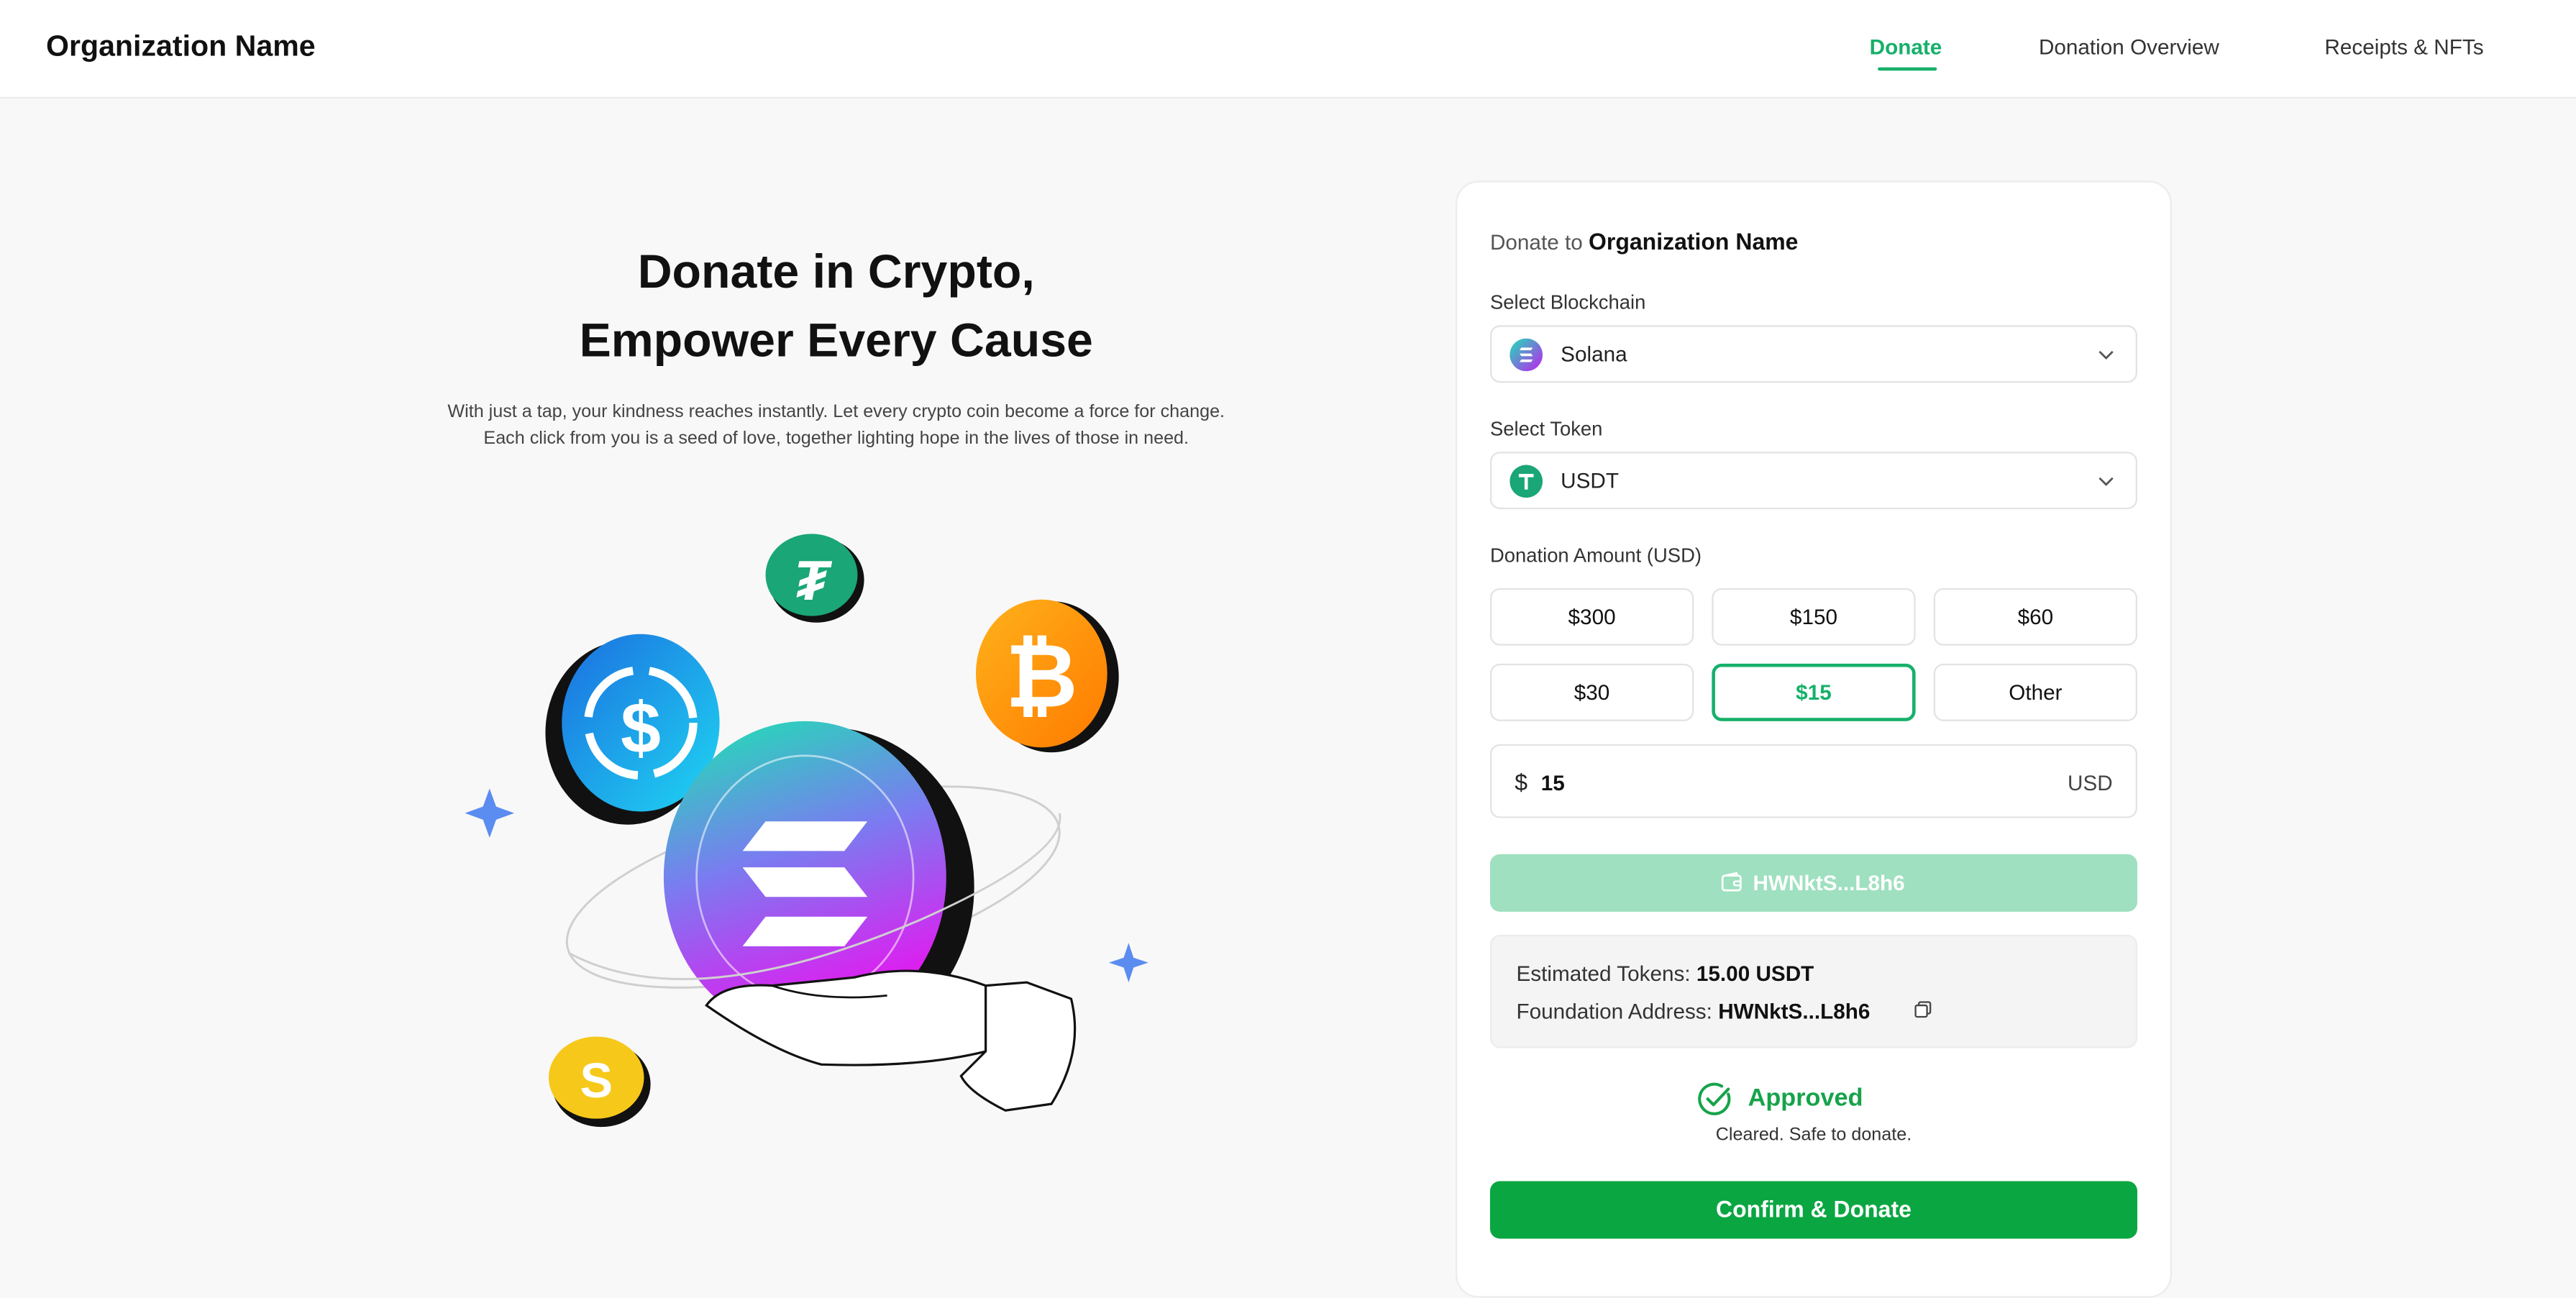 The image size is (2576, 1298). What do you see at coordinates (1813, 481) in the screenshot?
I see `token-select: USDT` at bounding box center [1813, 481].